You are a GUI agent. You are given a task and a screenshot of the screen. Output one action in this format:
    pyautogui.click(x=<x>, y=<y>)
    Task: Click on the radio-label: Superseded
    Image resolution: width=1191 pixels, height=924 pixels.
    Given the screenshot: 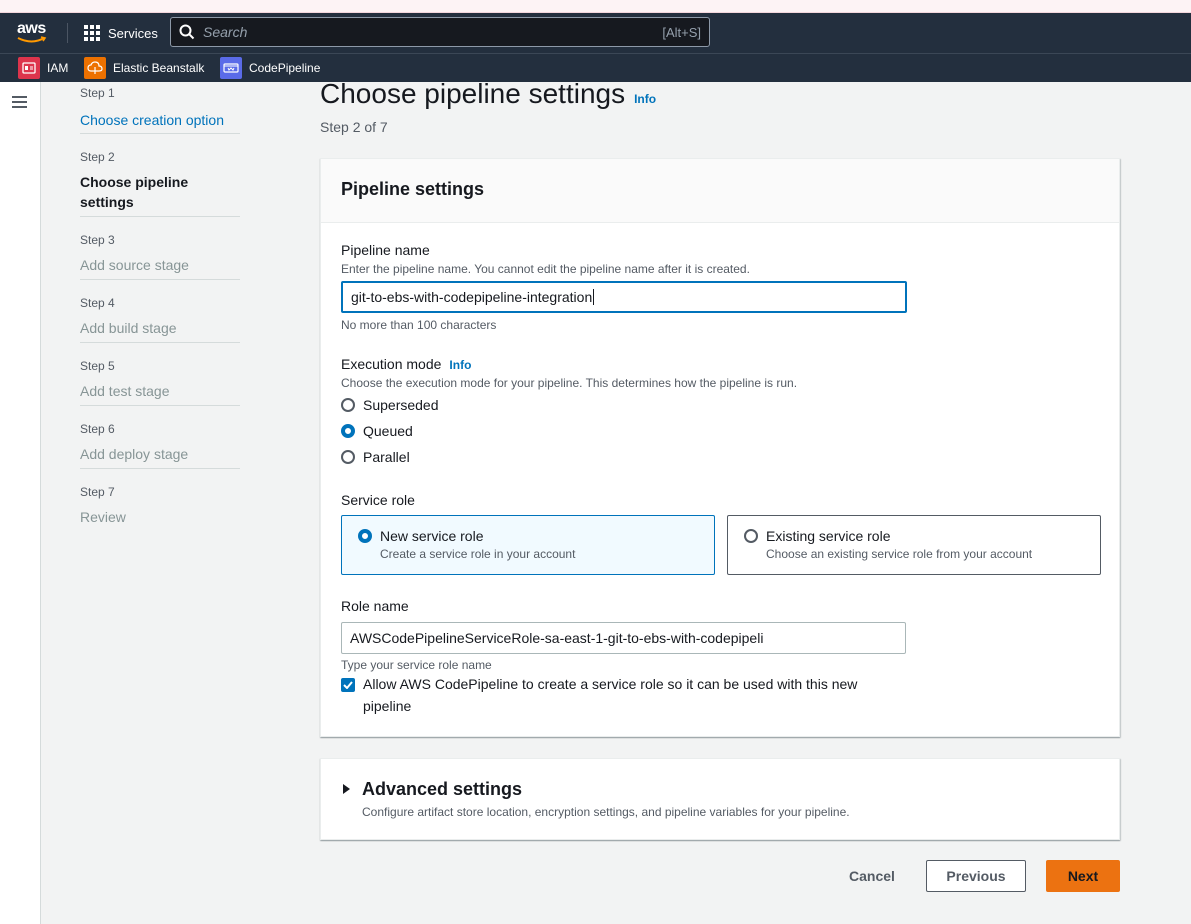 What is the action you would take?
    pyautogui.click(x=401, y=405)
    